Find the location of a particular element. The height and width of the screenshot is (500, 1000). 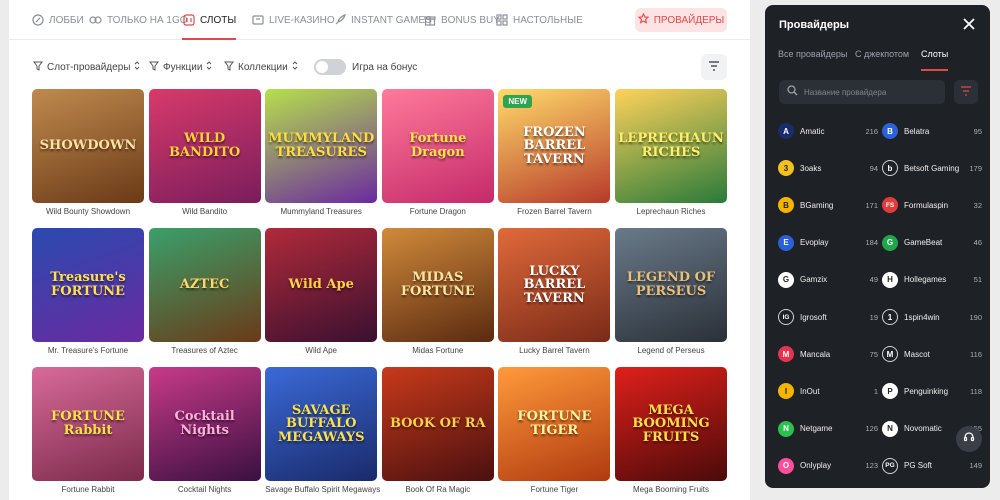

tab-all-providers: Все провайдеры is located at coordinates (812, 60).